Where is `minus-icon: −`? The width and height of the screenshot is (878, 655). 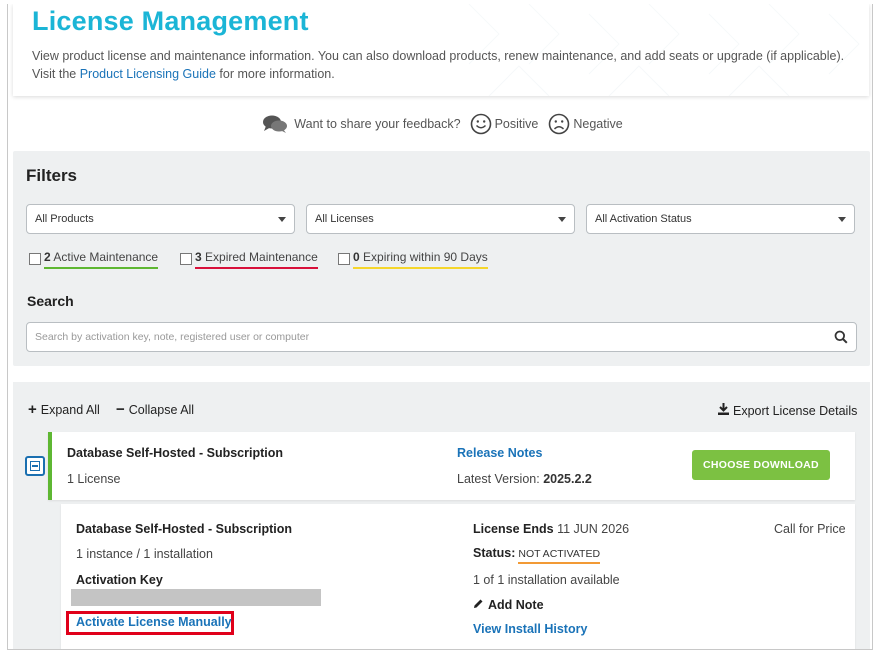
minus-icon: − is located at coordinates (120, 409).